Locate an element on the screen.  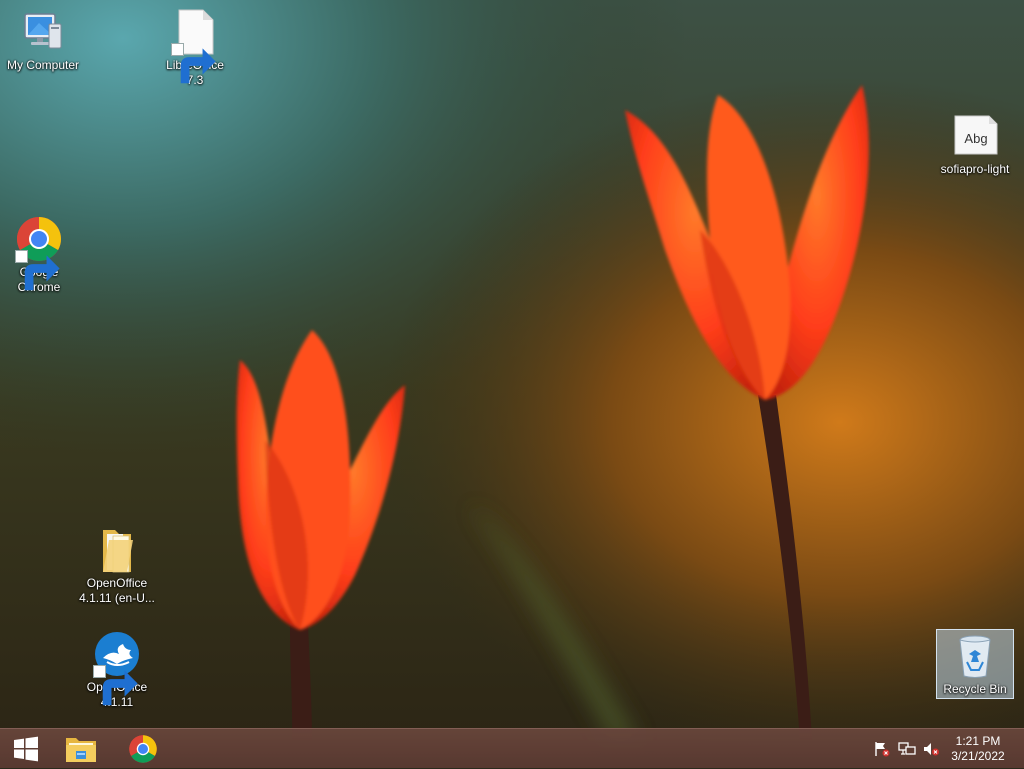
font-preview-text: Abg is located at coordinates (975, 138).